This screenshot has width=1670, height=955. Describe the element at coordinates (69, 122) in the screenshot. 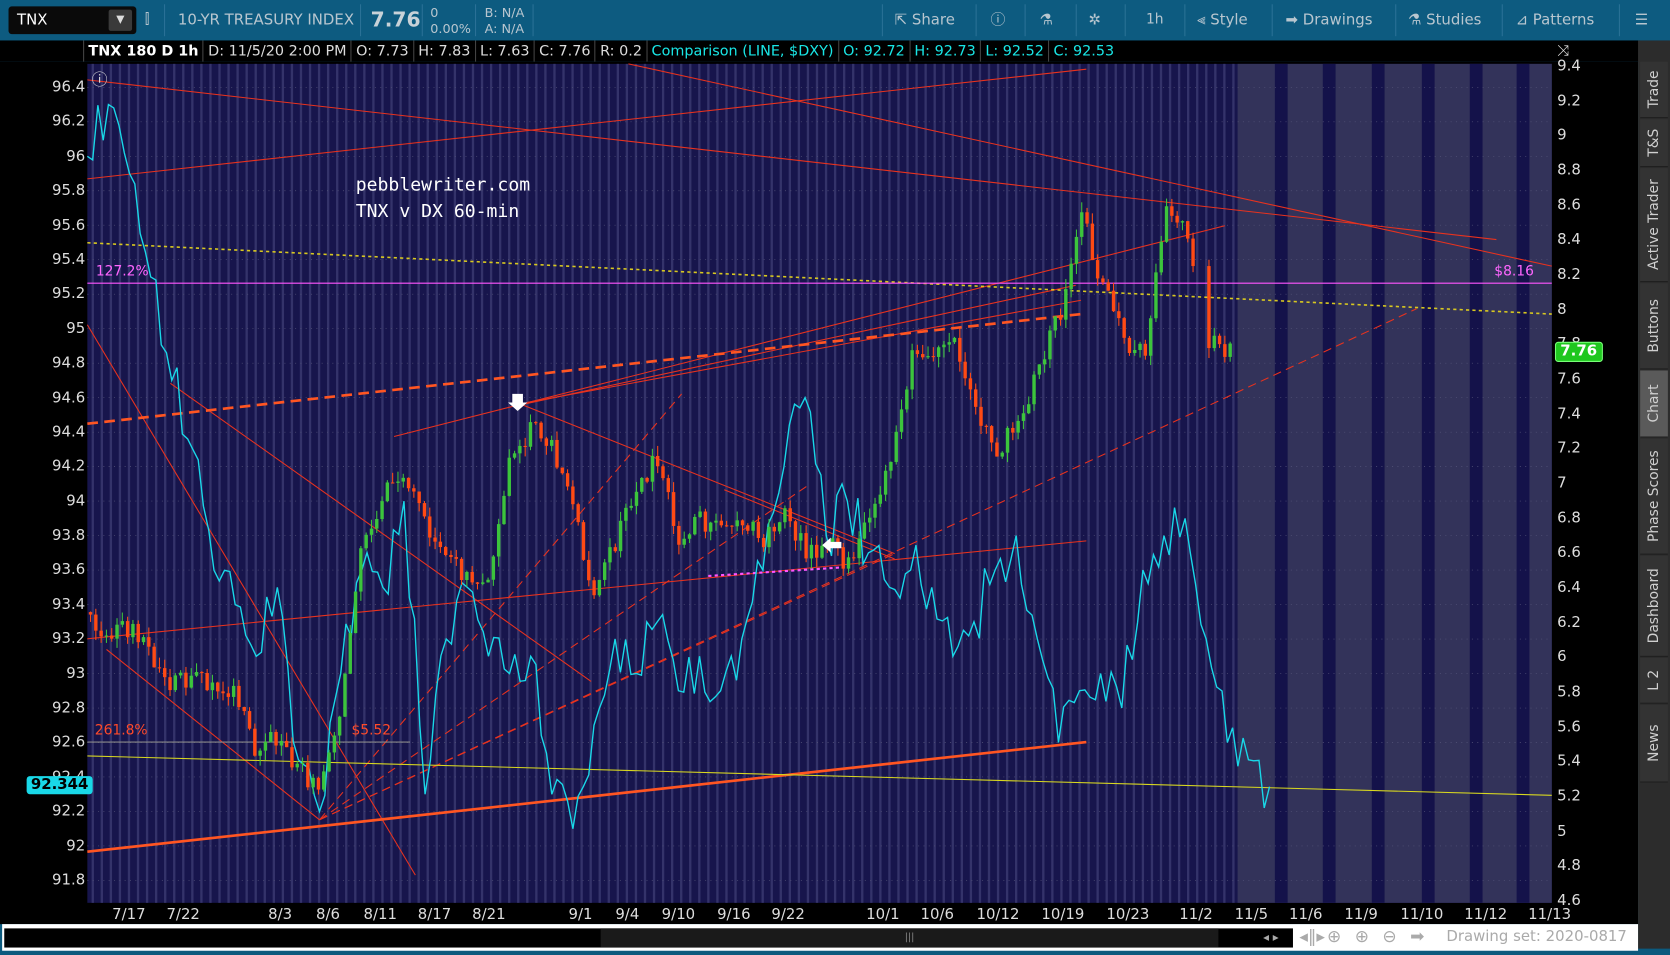

I see `left-axis-tick: 96.2` at that location.